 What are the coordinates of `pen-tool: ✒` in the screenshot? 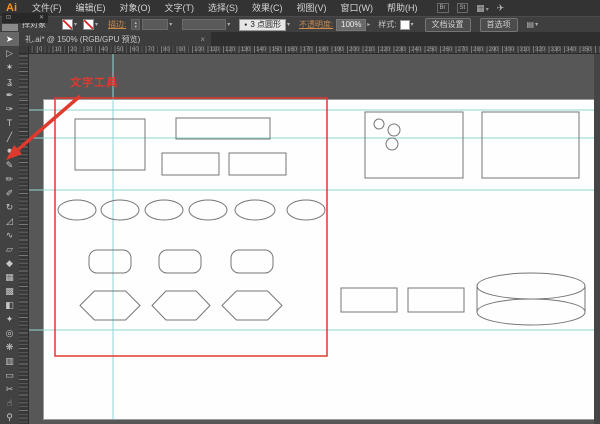 It's located at (9, 95).